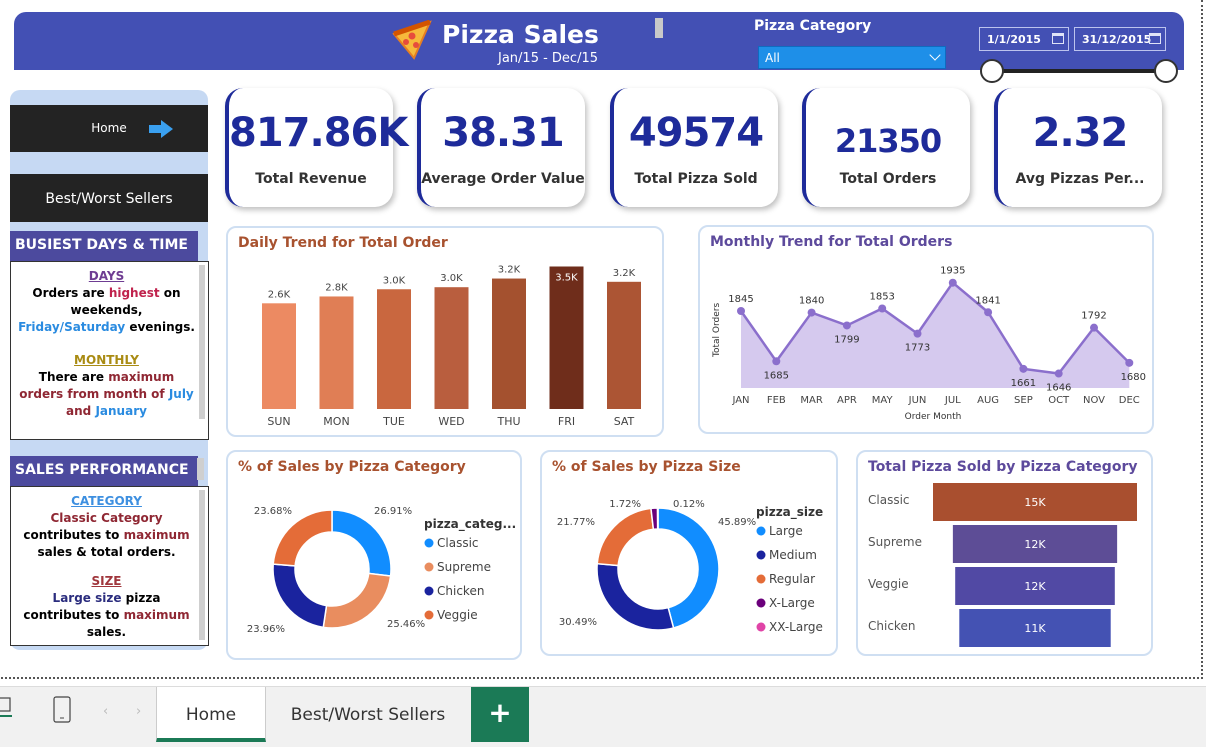 Image resolution: width=1206 pixels, height=747 pixels. What do you see at coordinates (460, 591) in the screenshot?
I see `category-legend-item: Chicken` at bounding box center [460, 591].